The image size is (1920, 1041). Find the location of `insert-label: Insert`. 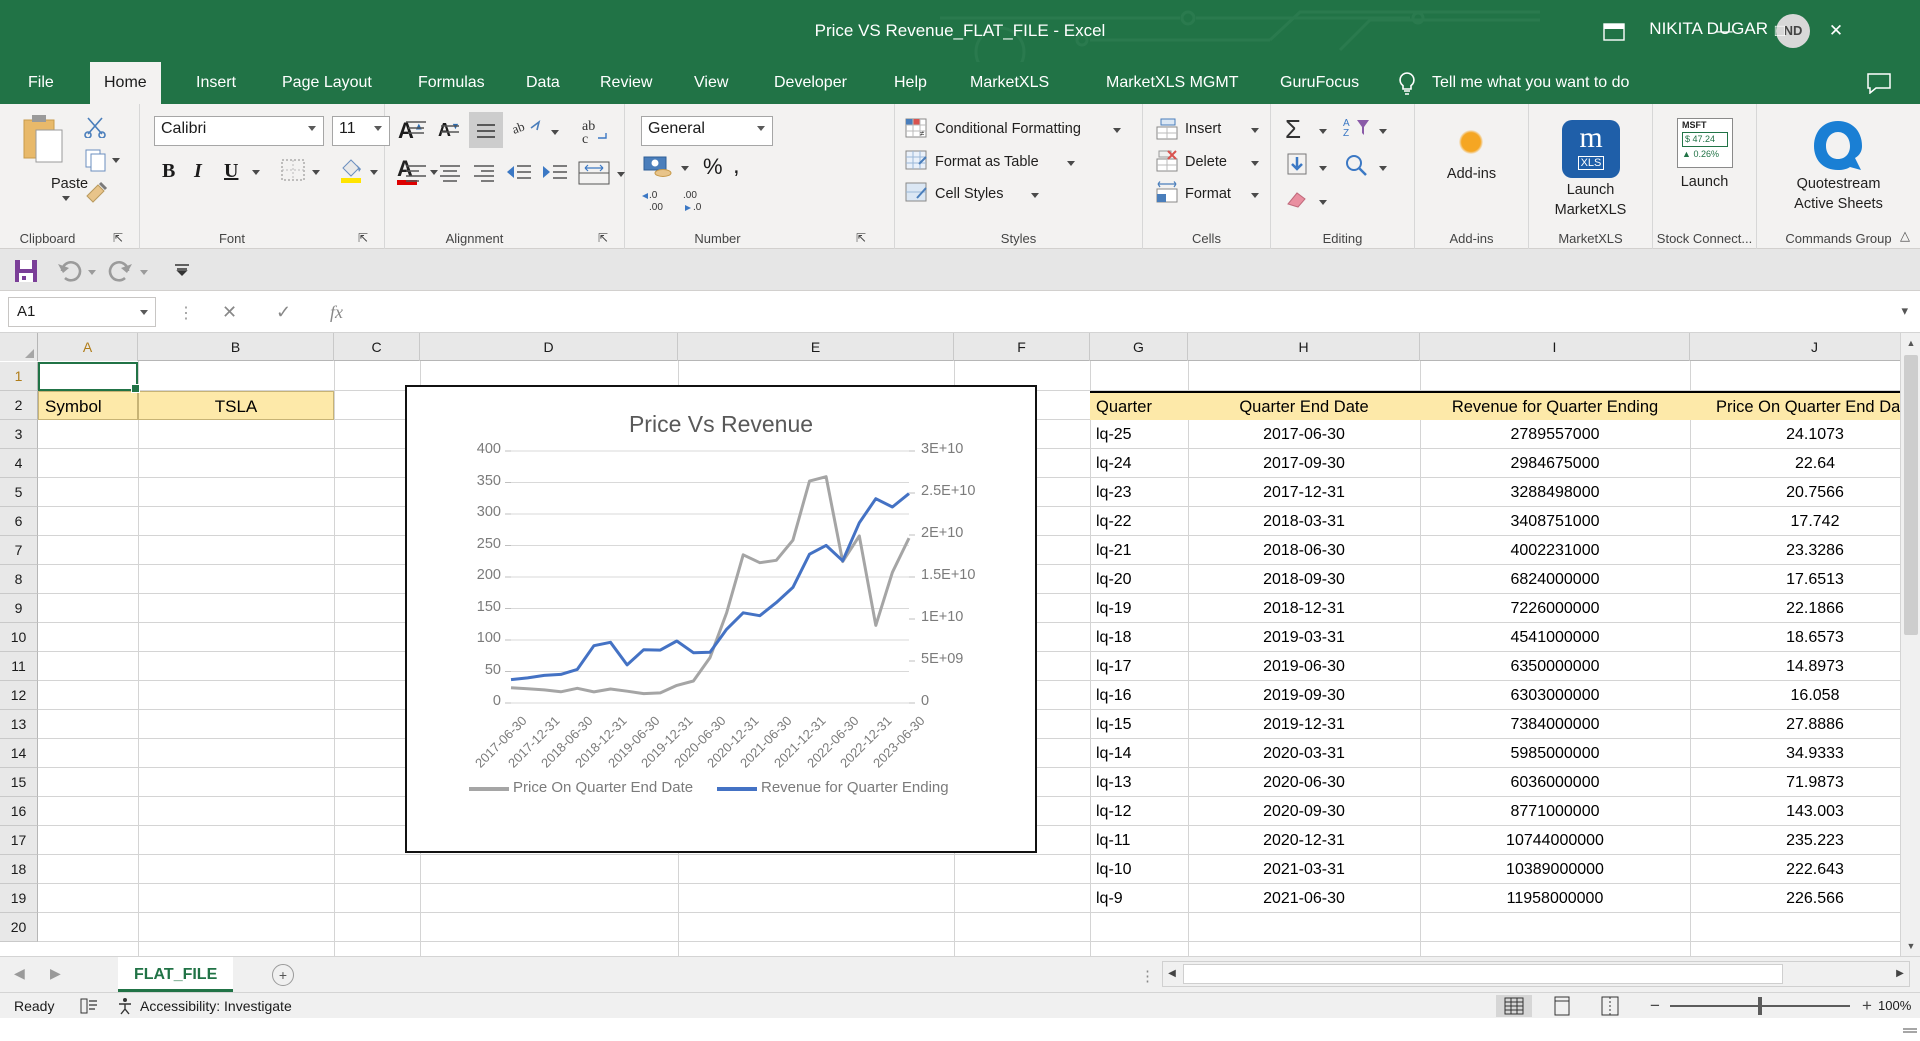

insert-label: Insert is located at coordinates (1203, 129).